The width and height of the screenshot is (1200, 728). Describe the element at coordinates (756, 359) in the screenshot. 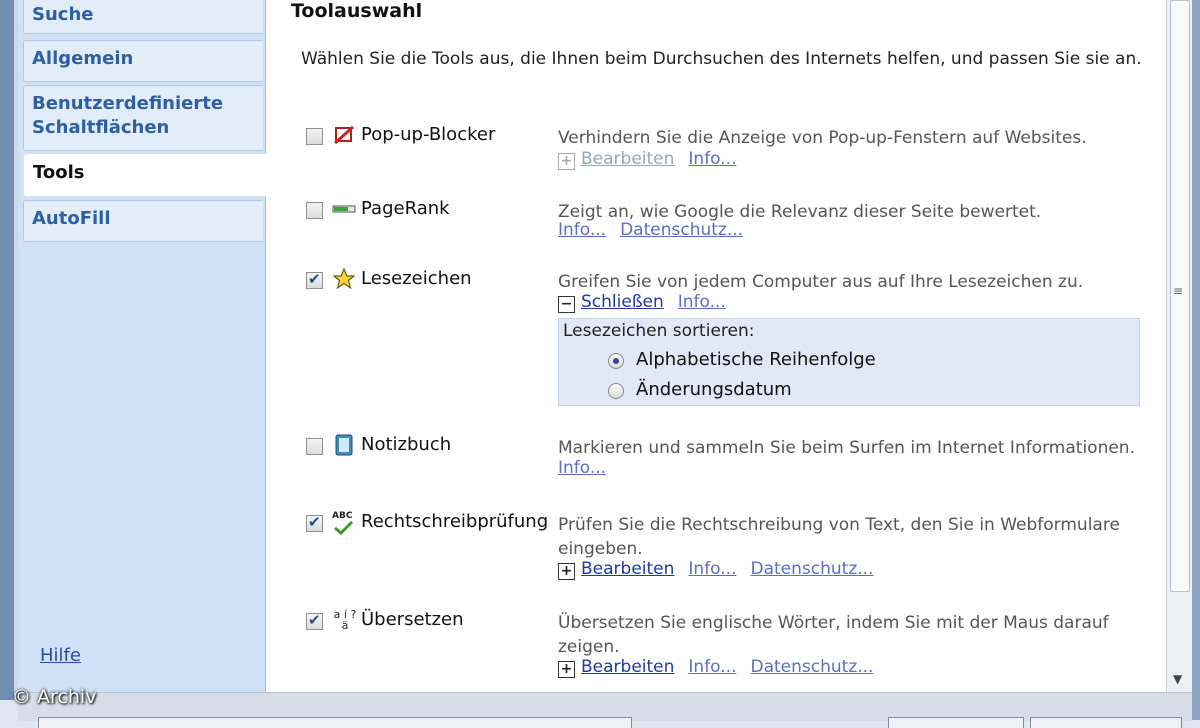

I see `sort-alphabetical-label: Alphabetische Reihenfolge` at that location.